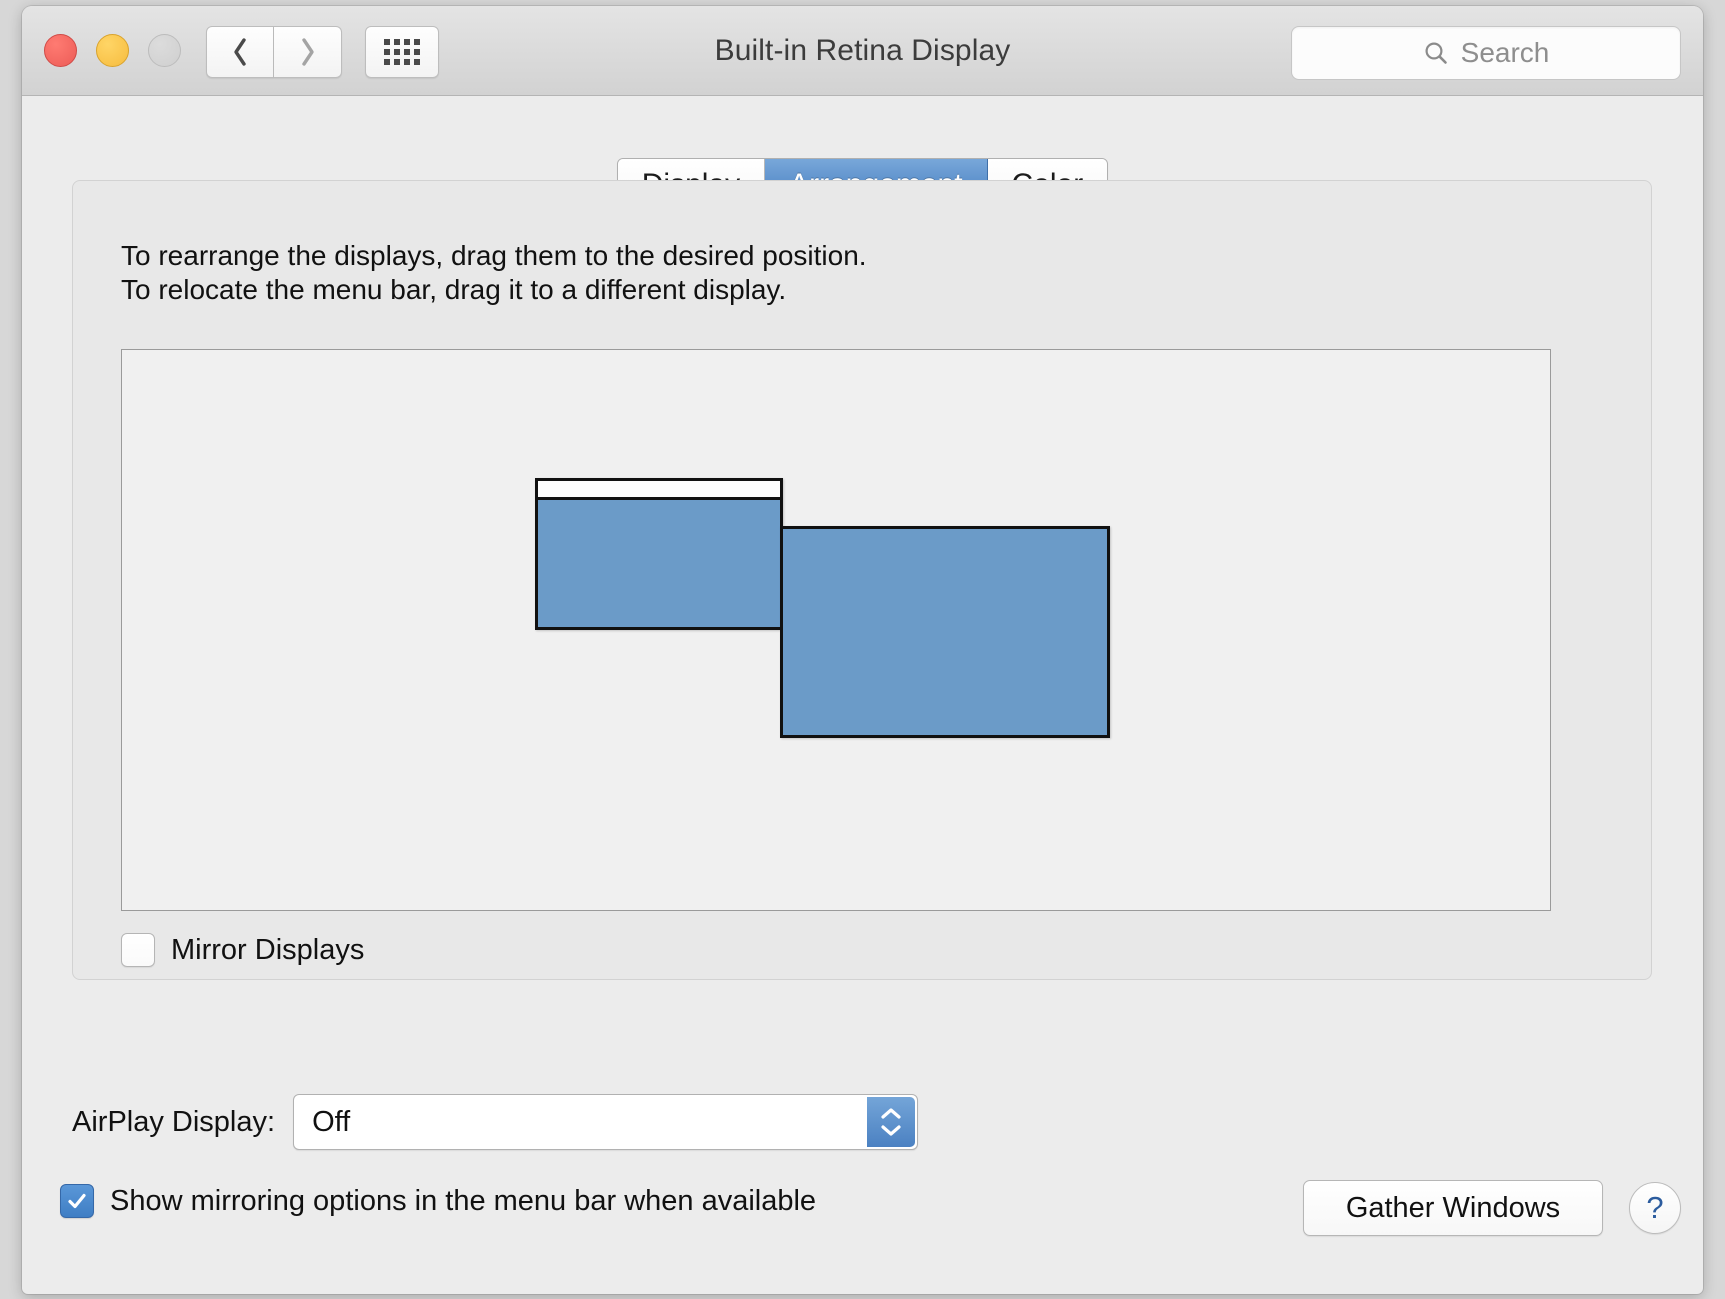  What do you see at coordinates (891, 1113) in the screenshot?
I see `chevron-up-icon` at bounding box center [891, 1113].